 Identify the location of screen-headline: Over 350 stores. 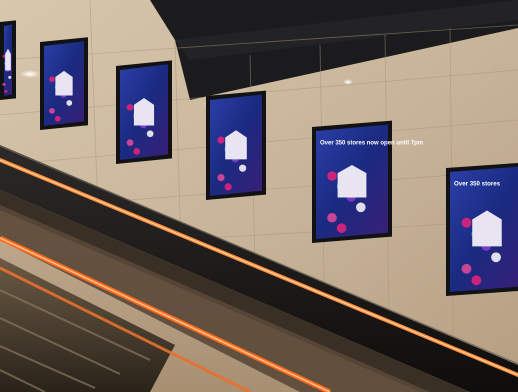
(477, 183).